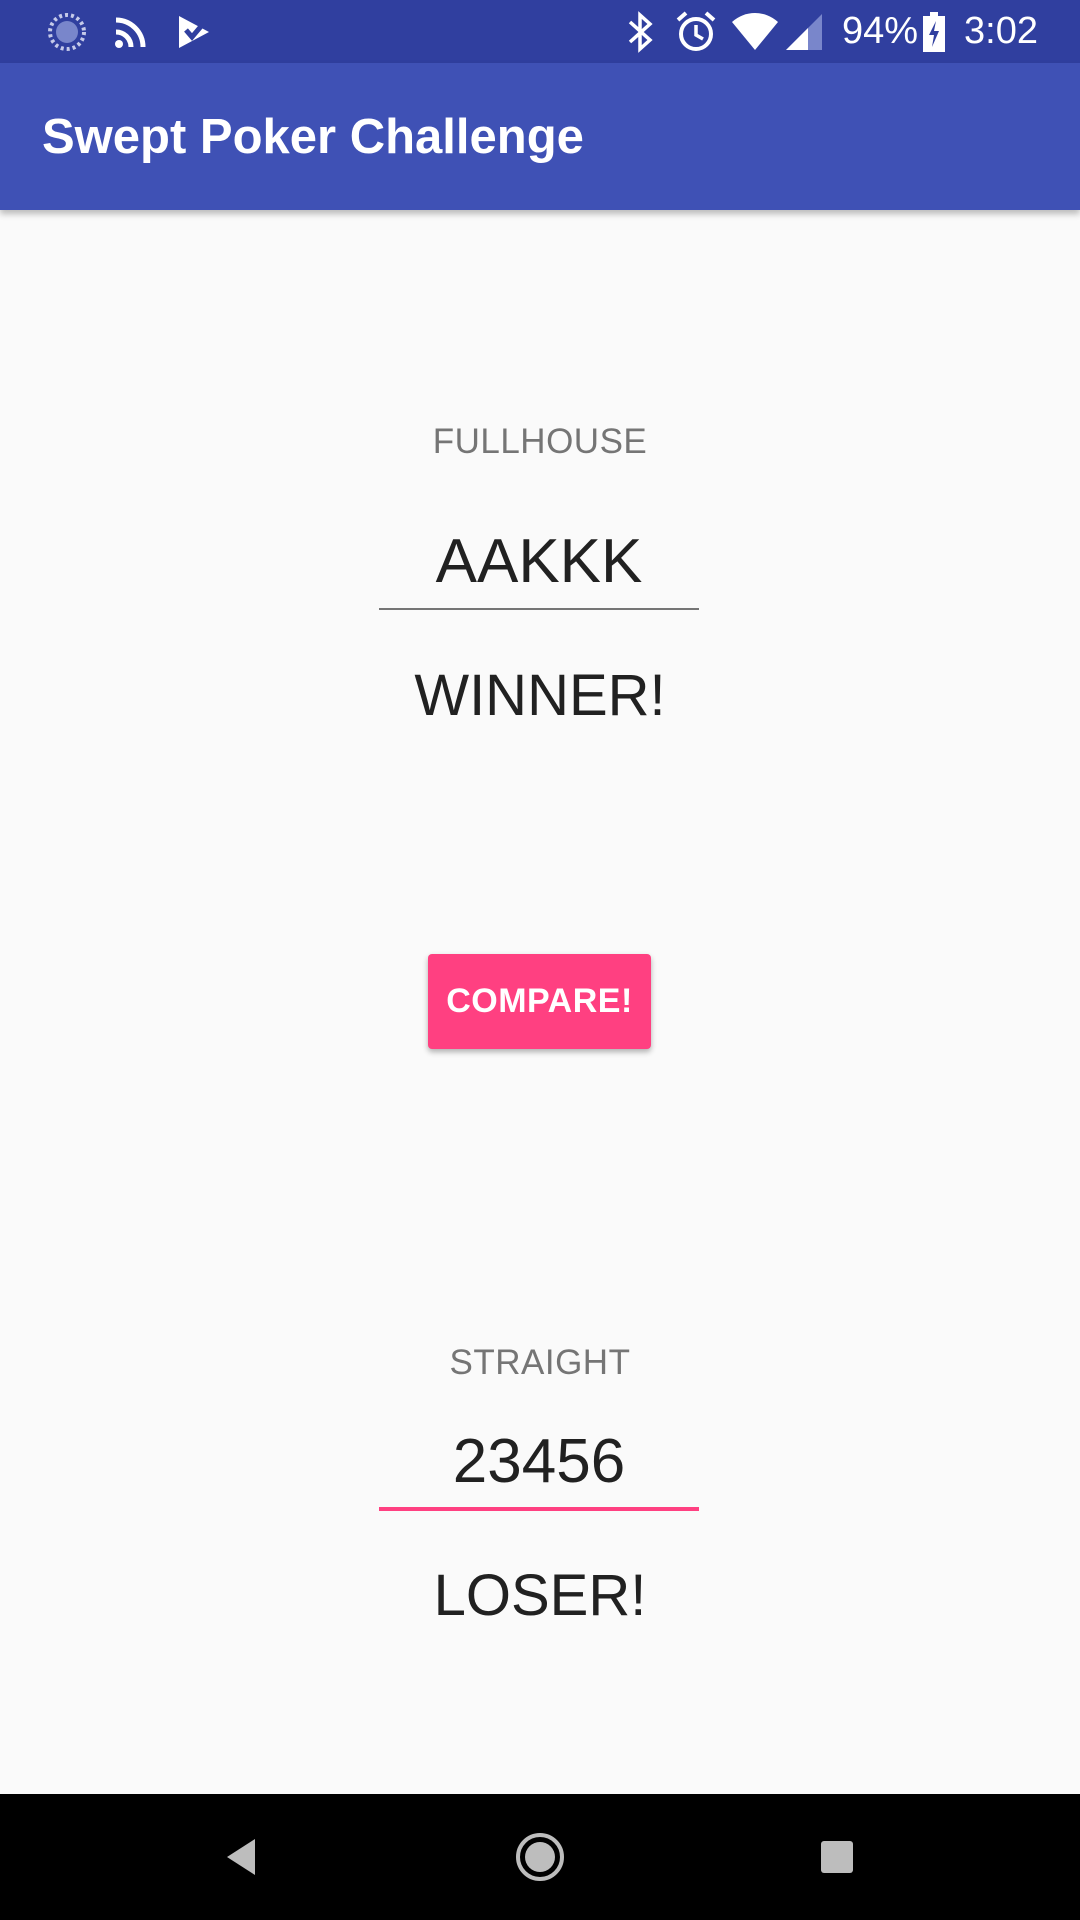  I want to click on hand1-input: AAKKK, so click(539, 562).